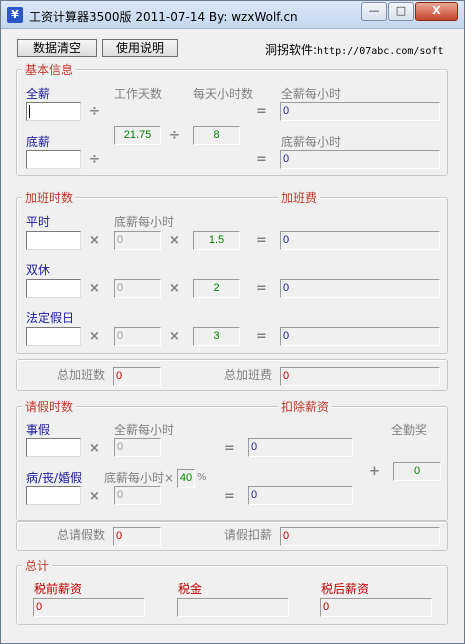  I want to click on overtime-weekend-result: 0, so click(360, 288).